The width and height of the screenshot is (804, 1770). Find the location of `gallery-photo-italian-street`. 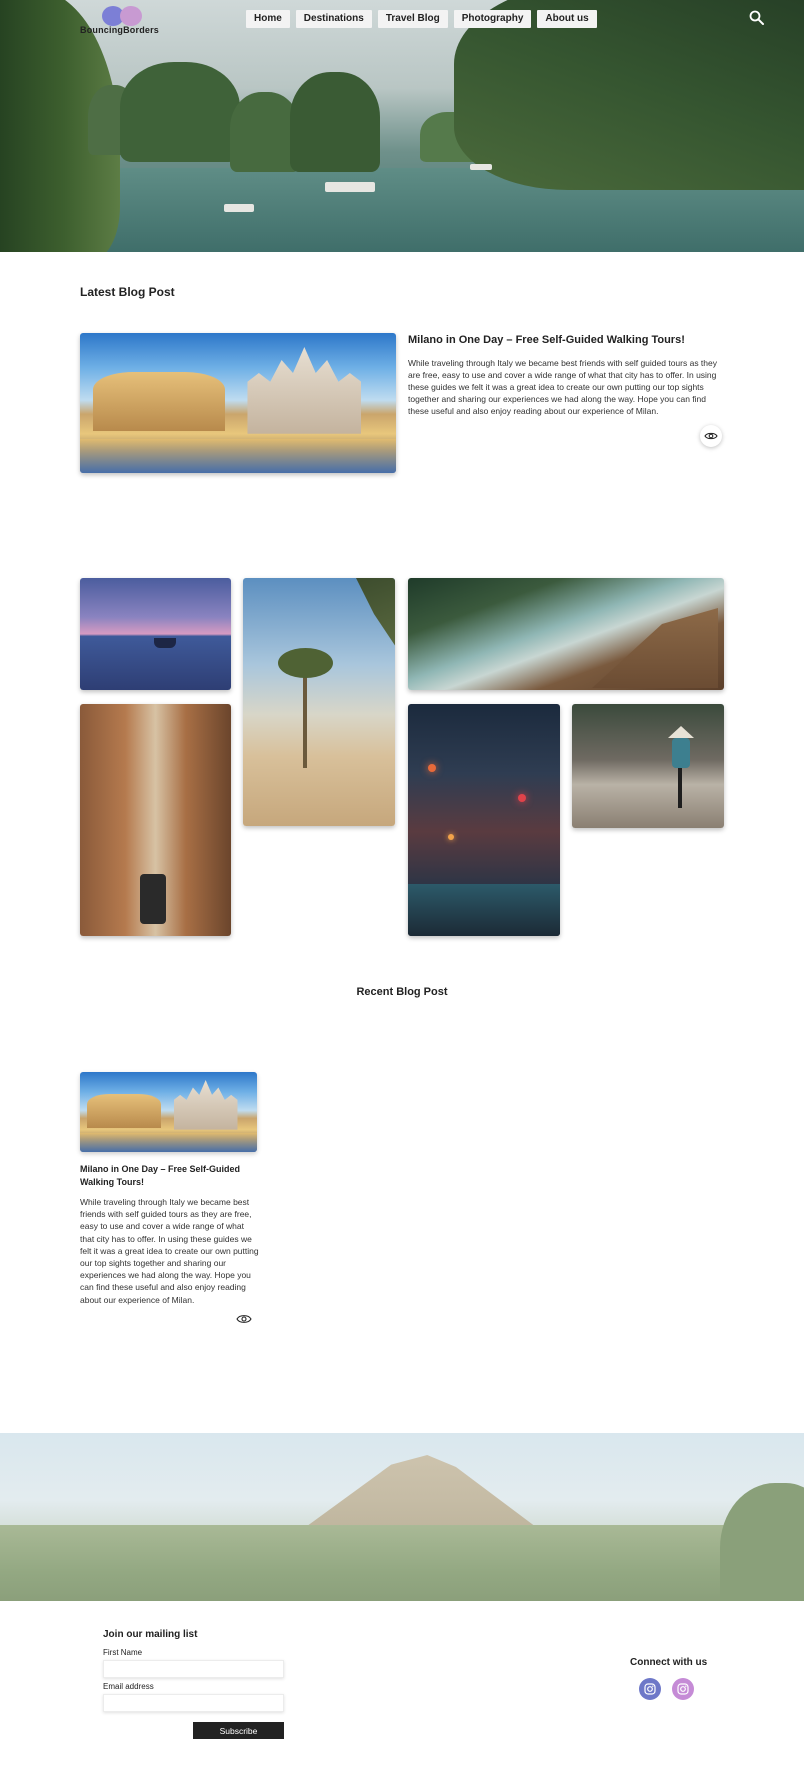

gallery-photo-italian-street is located at coordinates (155, 820).